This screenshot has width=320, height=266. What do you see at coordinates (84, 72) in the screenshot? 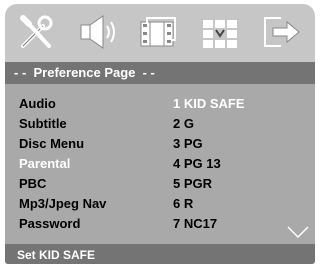
I see `page-title: - - Preference Page - -` at bounding box center [84, 72].